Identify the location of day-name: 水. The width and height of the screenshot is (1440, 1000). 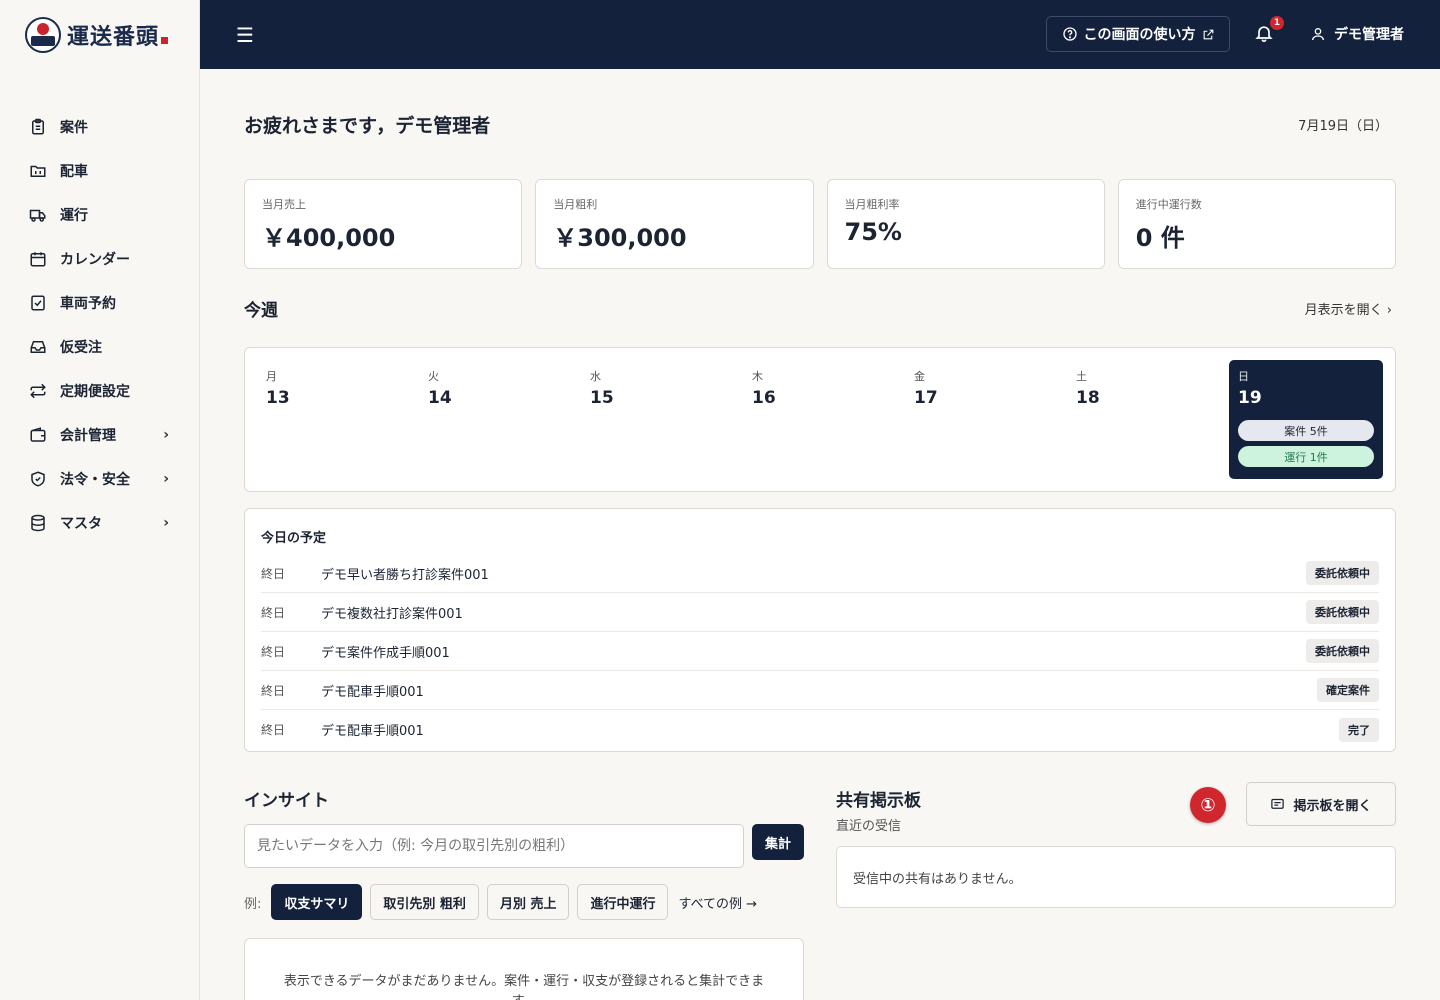
(595, 376).